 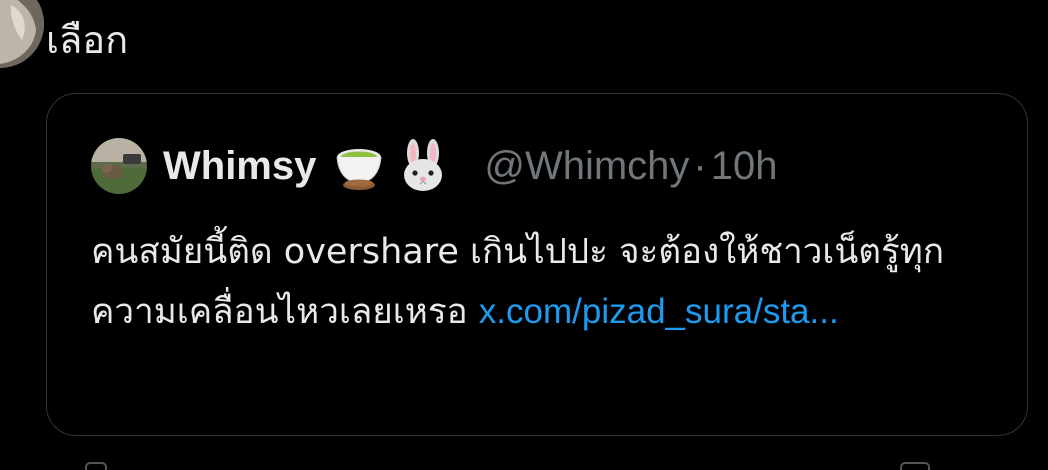 What do you see at coordinates (915, 466) in the screenshot?
I see `share-icon` at bounding box center [915, 466].